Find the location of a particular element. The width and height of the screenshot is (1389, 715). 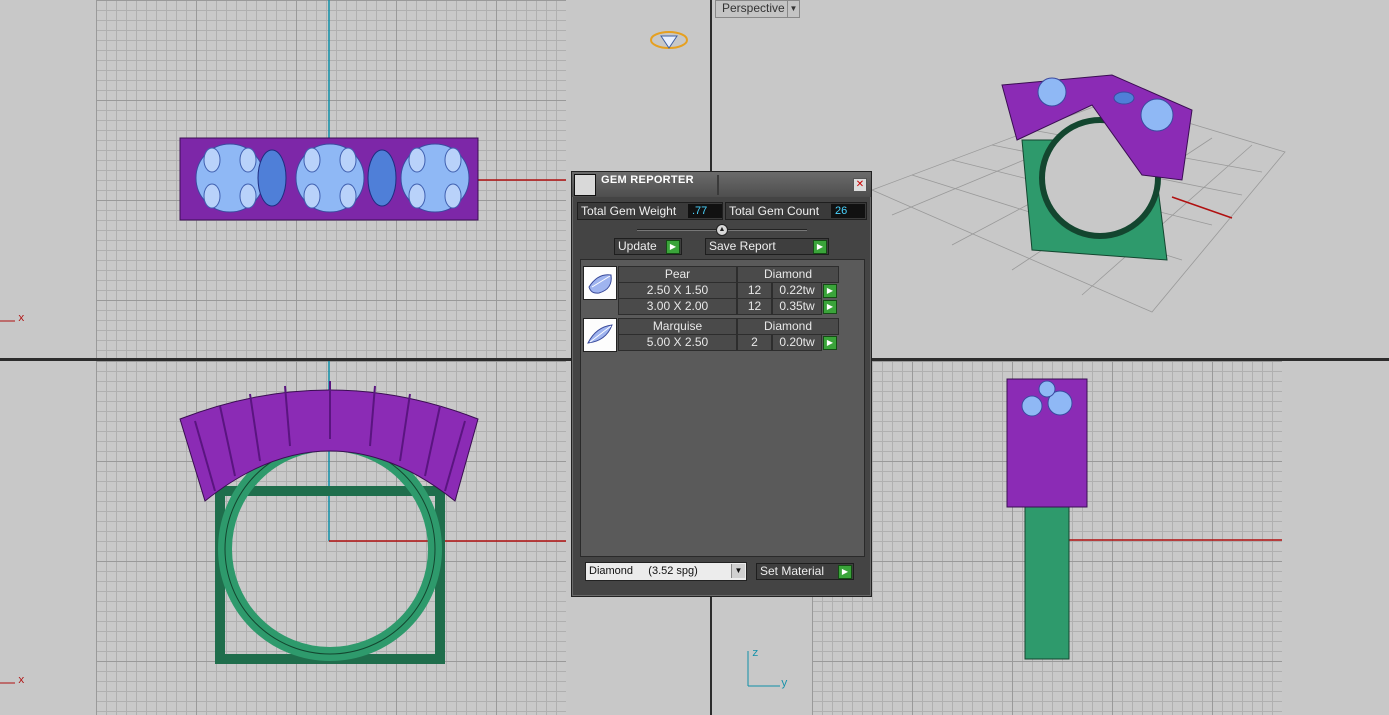

total-gem-weight-value: .77 is located at coordinates (705, 211).